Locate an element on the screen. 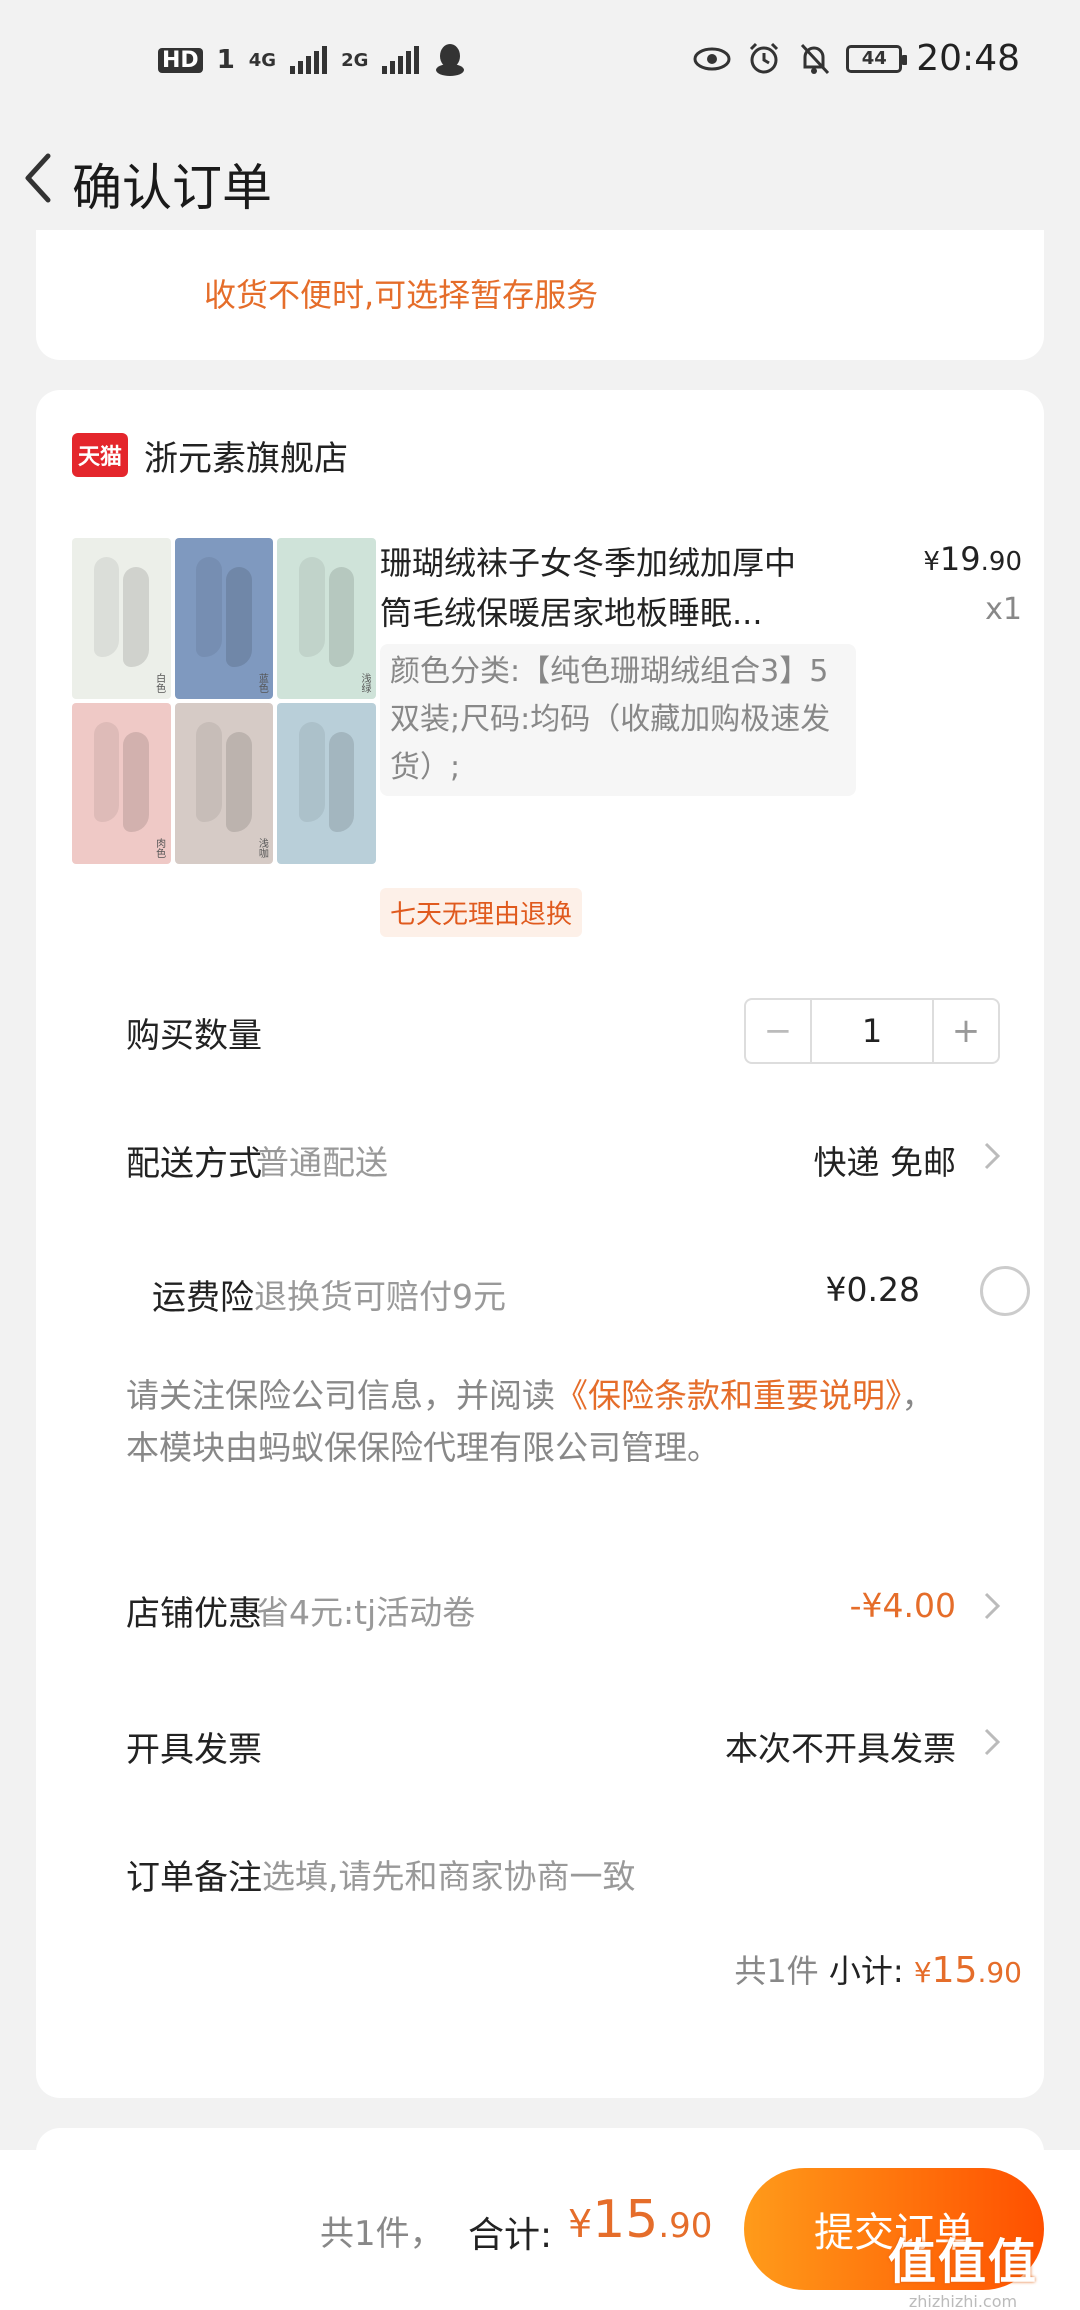  price-block: ¥19.90 x1 is located at coordinates (972, 583).